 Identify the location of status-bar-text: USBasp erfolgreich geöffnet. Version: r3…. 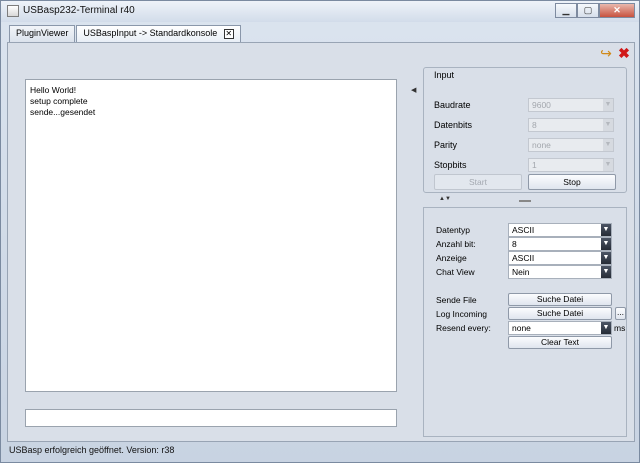
(92, 450).